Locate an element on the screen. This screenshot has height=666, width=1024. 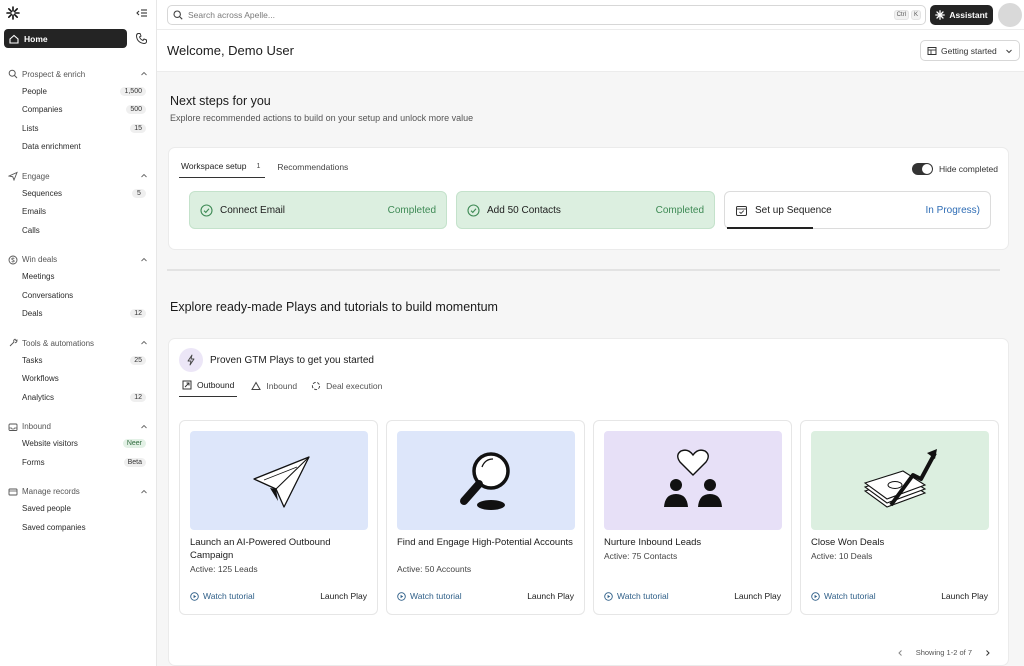
sidebar-item: Data enrichment is located at coordinates (78, 147).